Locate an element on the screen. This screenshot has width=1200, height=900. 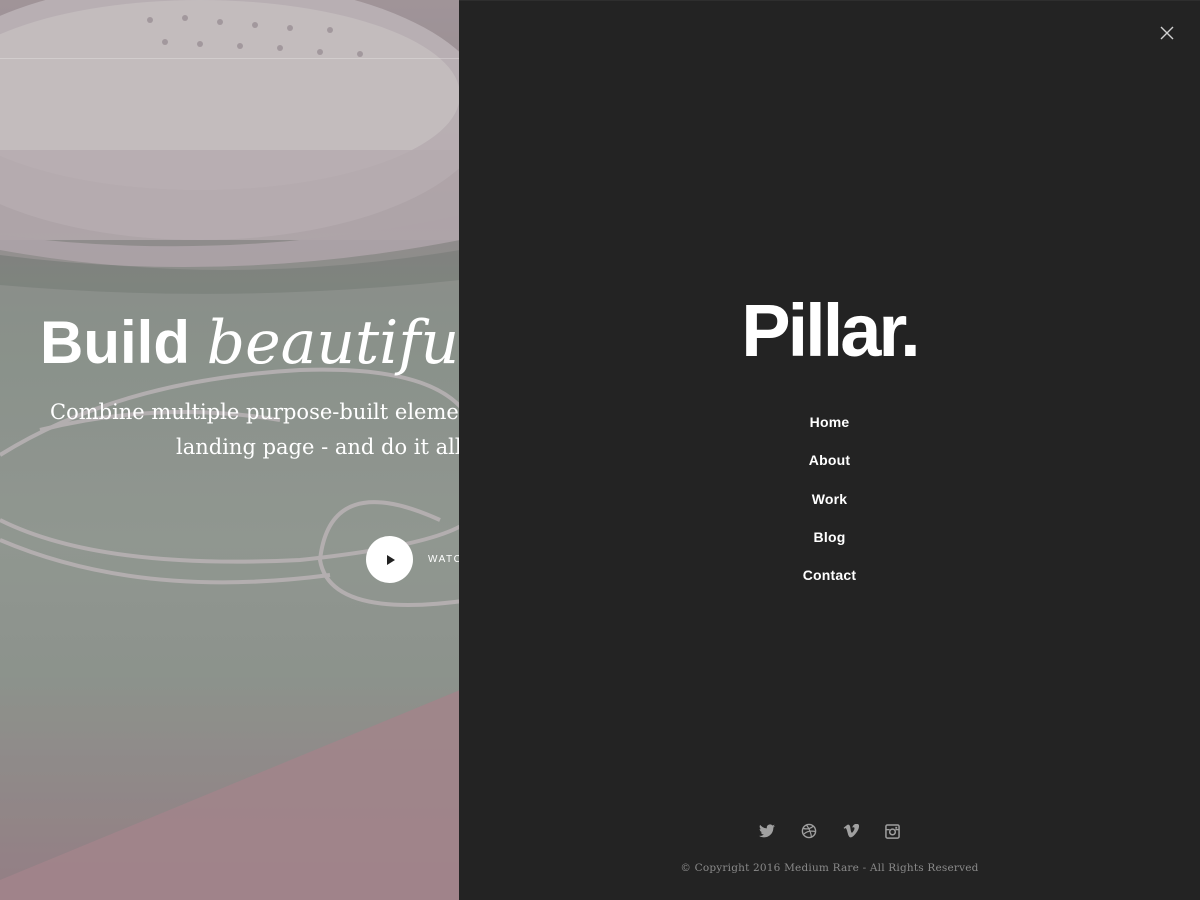
site-logo: Pillar. is located at coordinates (829, 331).